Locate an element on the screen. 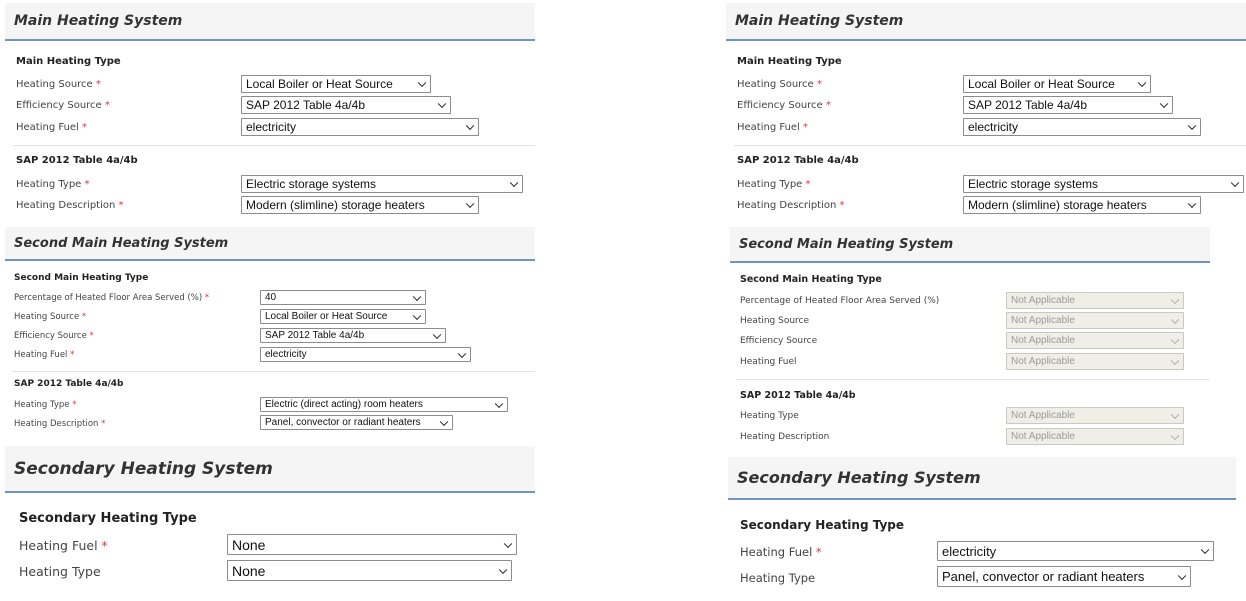 The width and height of the screenshot is (1246, 601). heating-type-select: Electric (direct acting) room heaters is located at coordinates (384, 404).